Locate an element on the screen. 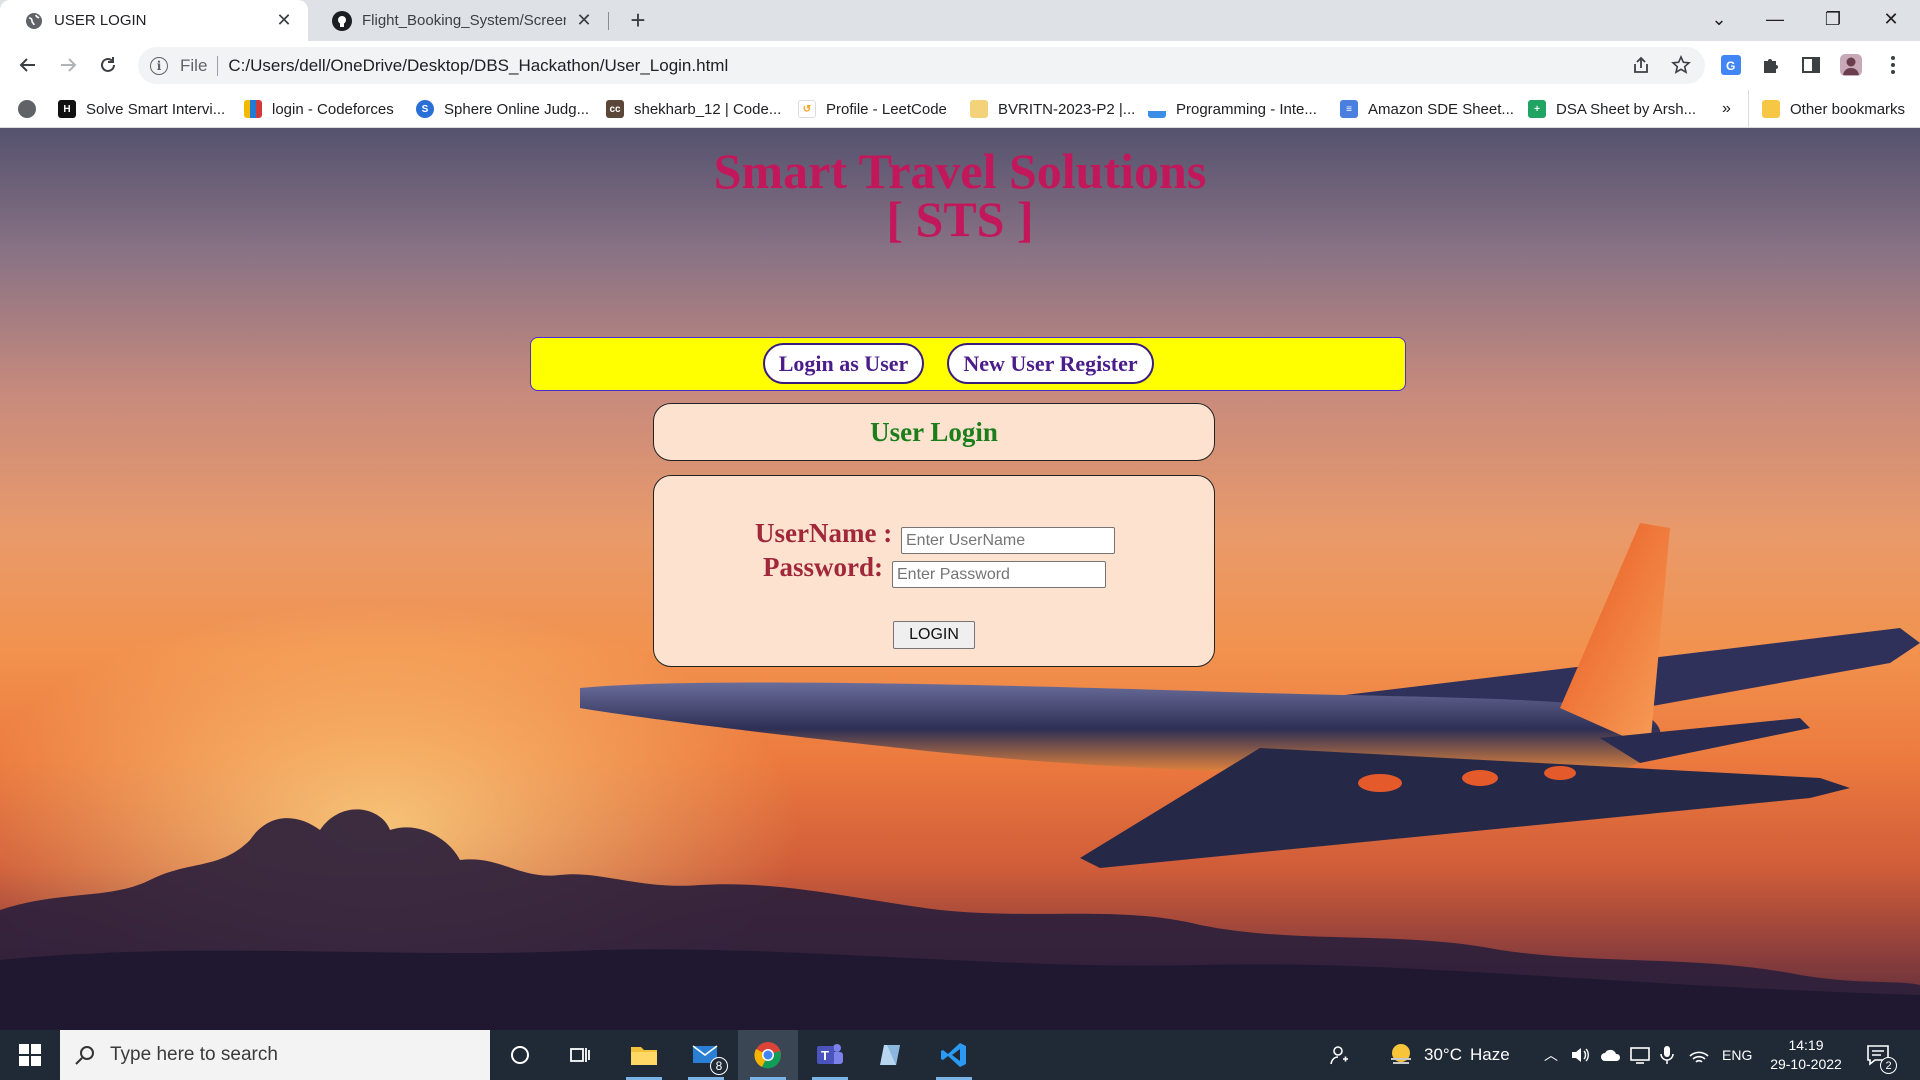  address-divider is located at coordinates (218, 65).